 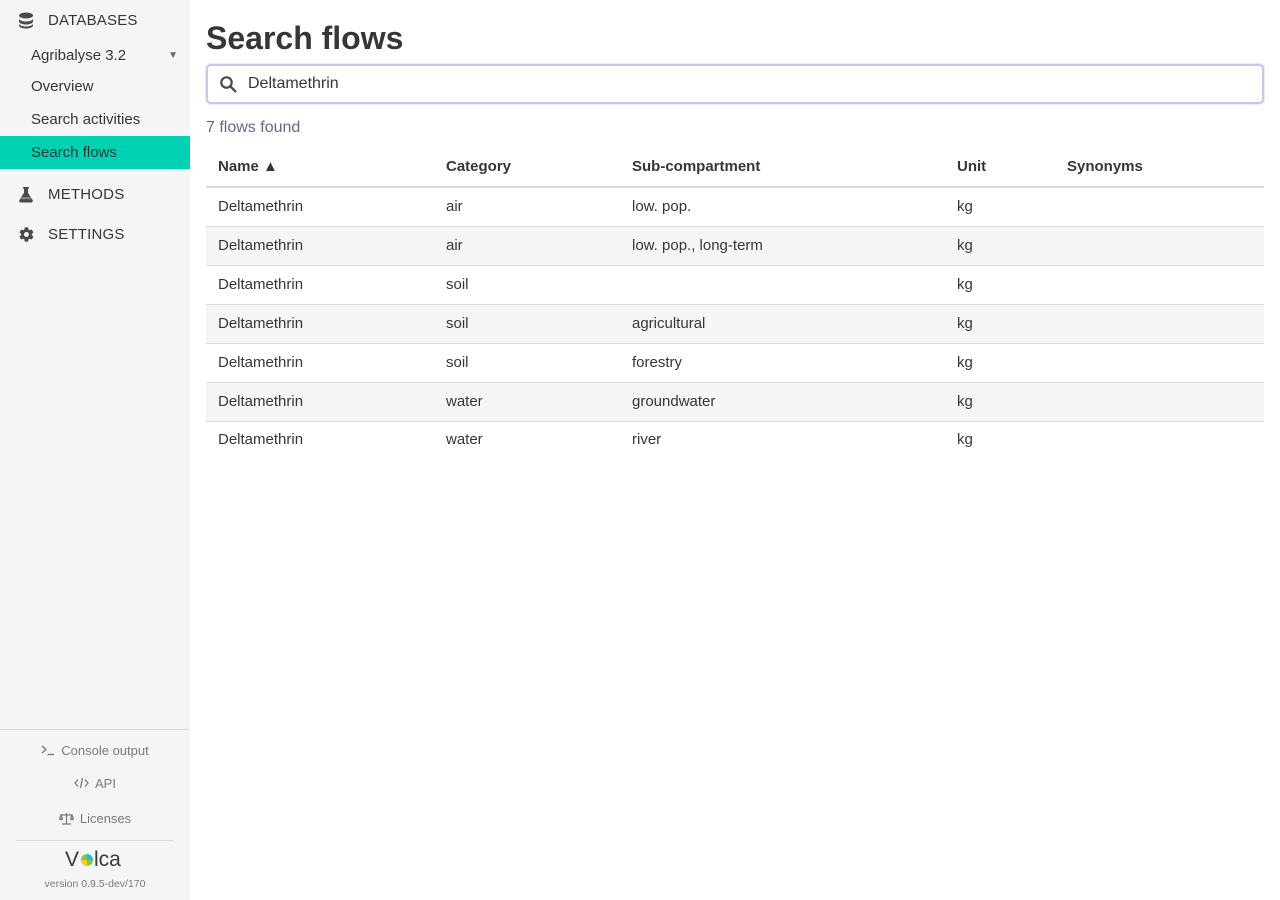 What do you see at coordinates (782, 207) in the screenshot?
I see `cell-sub-compartment: low. pop.` at bounding box center [782, 207].